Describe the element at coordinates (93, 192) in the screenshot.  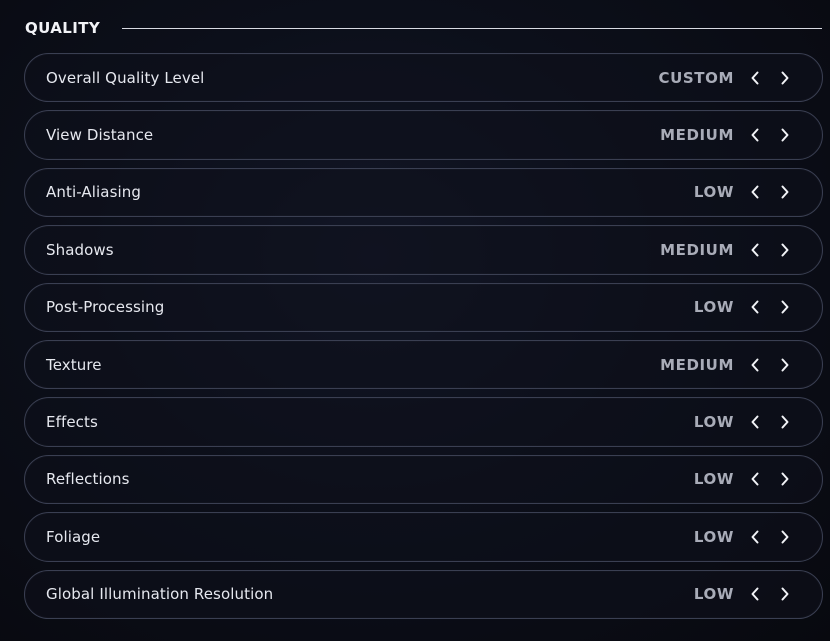
I see `setting-label: Anti-Aliasing` at that location.